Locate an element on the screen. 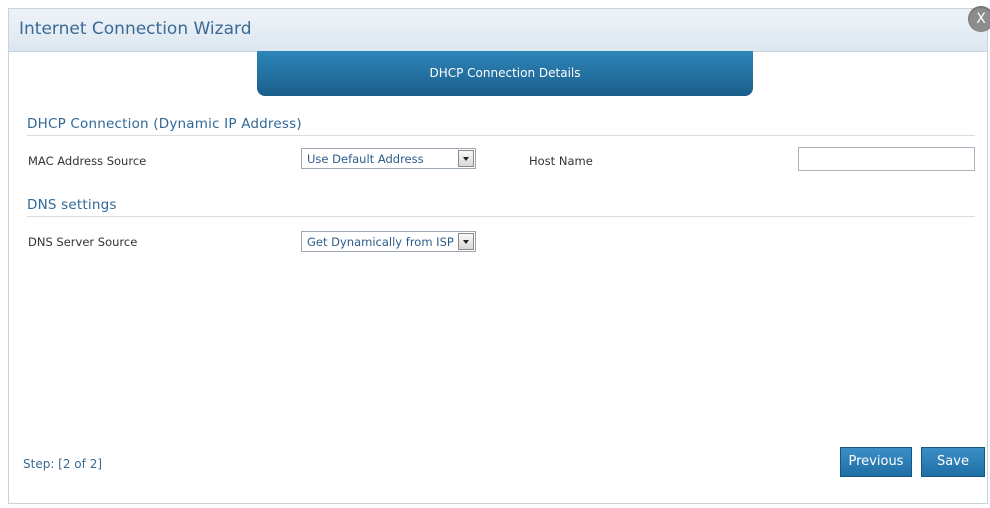  step-tab-label: DHCP Connection Details is located at coordinates (505, 73).